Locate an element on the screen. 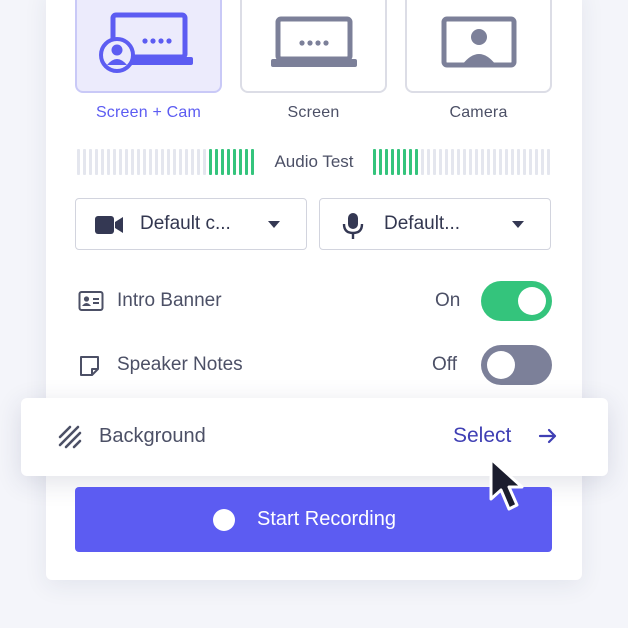 This screenshot has height=628, width=628. mouse-pointer-icon is located at coordinates (506, 484).